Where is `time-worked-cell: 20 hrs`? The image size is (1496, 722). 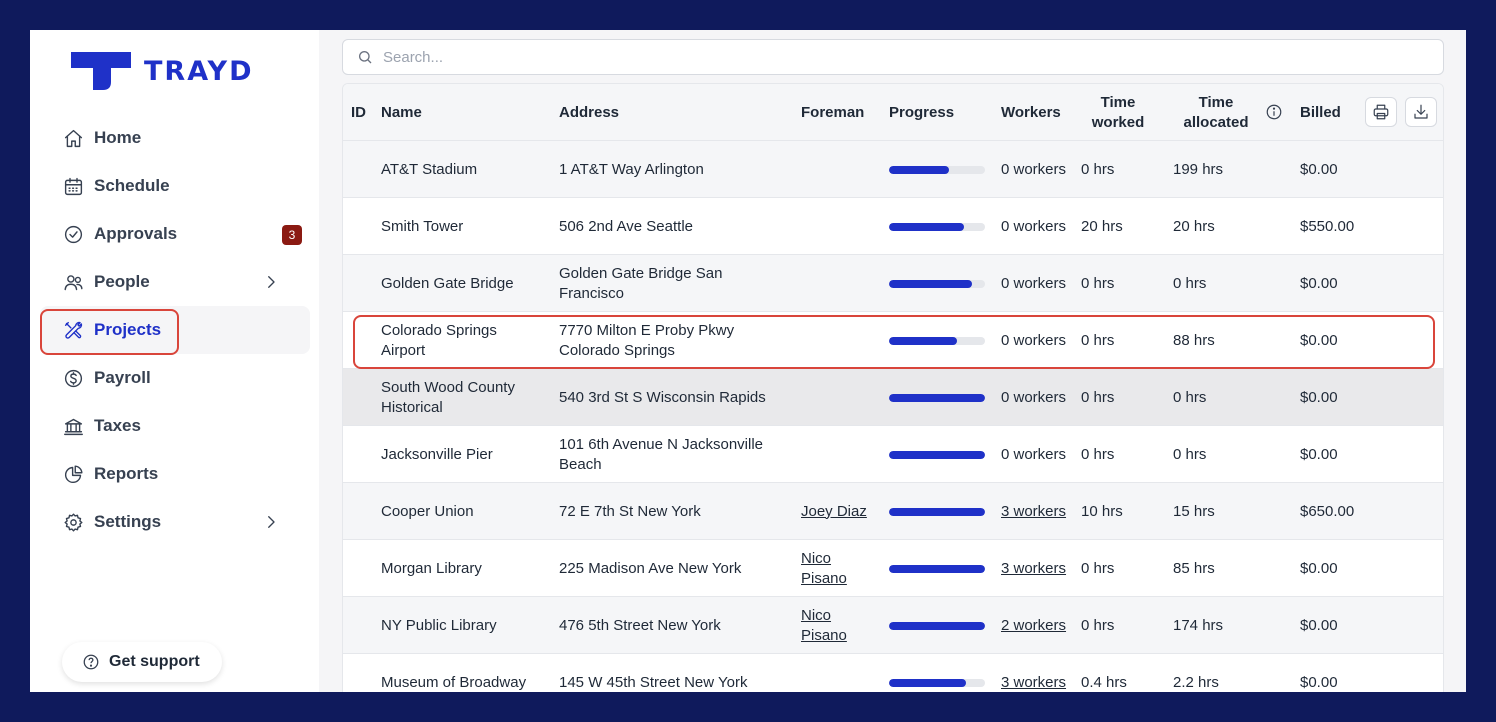 time-worked-cell: 20 hrs is located at coordinates (1102, 226).